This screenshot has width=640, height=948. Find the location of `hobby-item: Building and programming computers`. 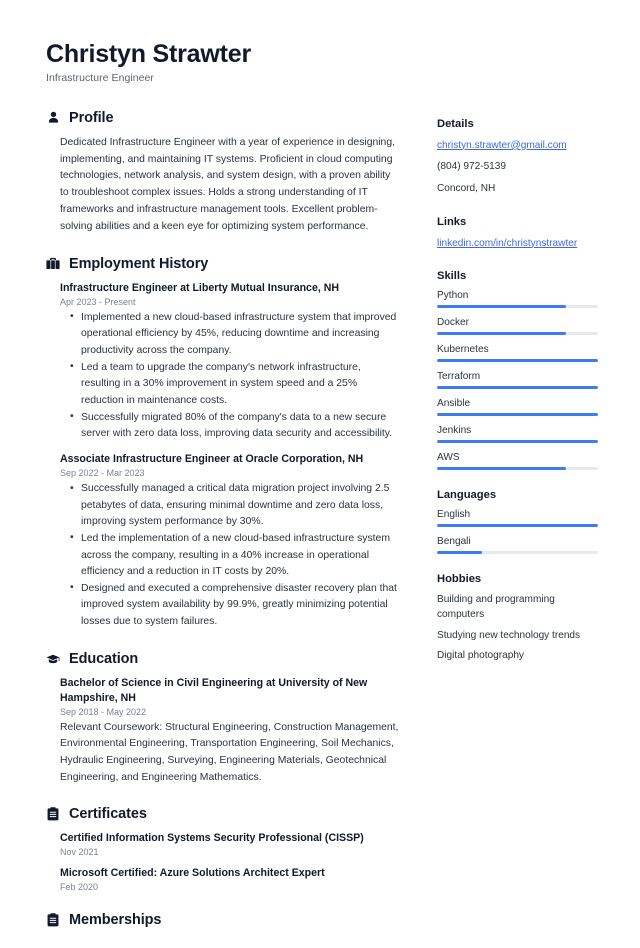

hobby-item: Building and programming computers is located at coordinates (496, 607).